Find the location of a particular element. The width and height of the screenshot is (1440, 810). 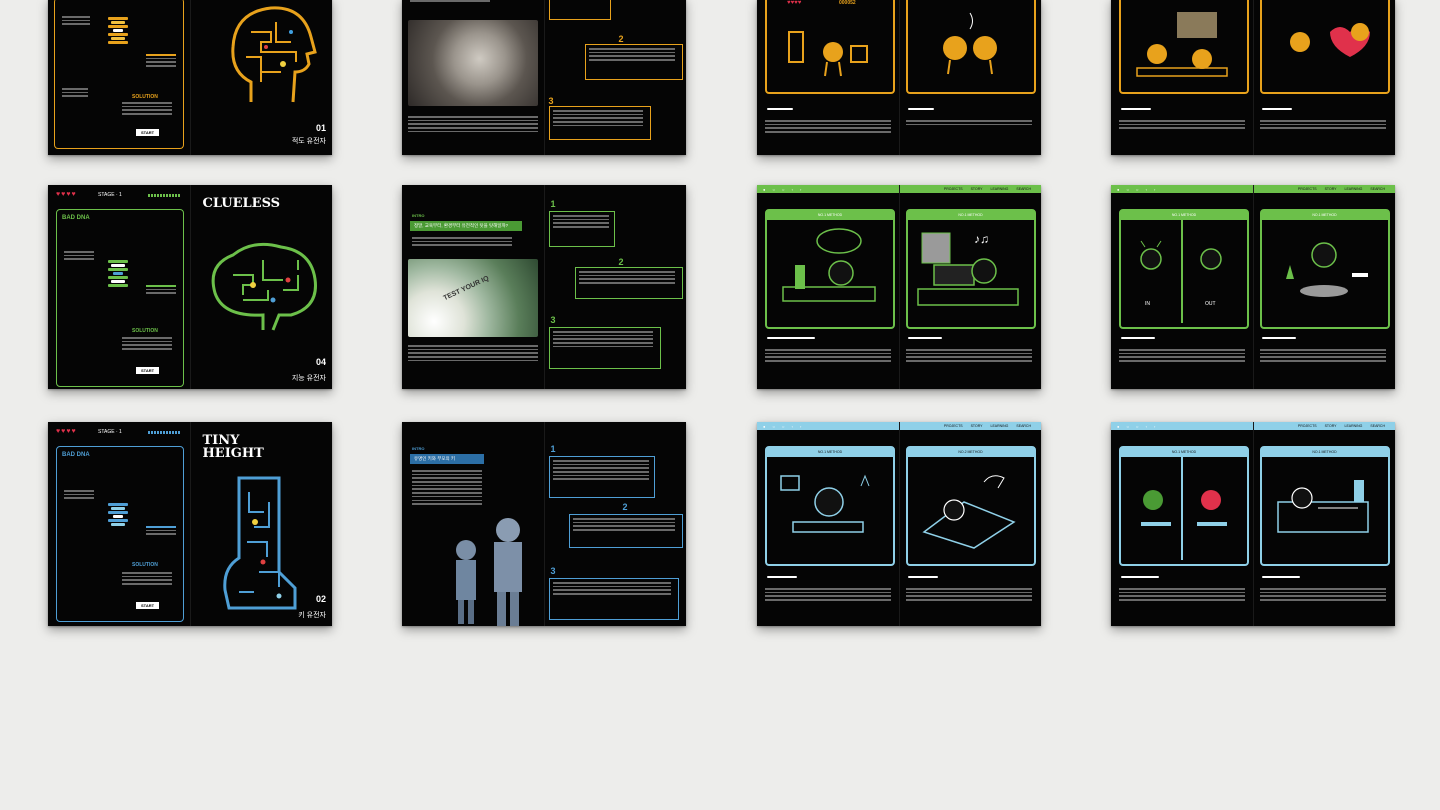

right-page: 01 적도 유전자 is located at coordinates (262, 77).